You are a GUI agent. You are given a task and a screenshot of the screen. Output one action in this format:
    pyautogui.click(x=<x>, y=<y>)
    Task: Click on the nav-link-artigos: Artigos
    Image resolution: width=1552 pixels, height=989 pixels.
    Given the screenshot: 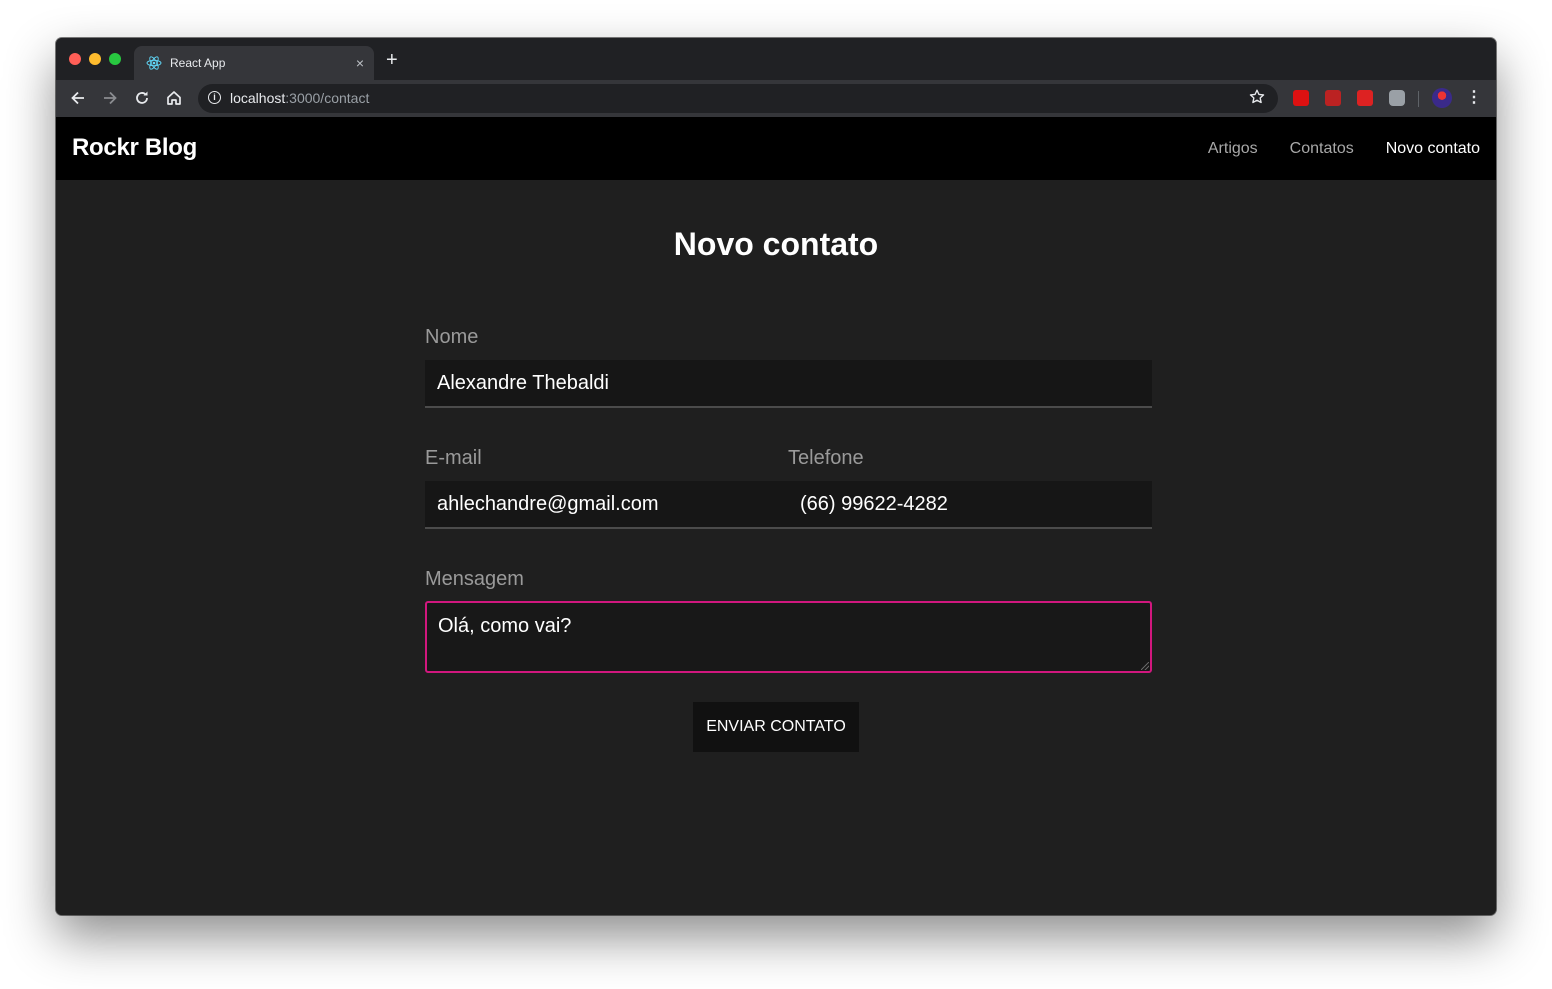 What is the action you would take?
    pyautogui.click(x=1233, y=149)
    